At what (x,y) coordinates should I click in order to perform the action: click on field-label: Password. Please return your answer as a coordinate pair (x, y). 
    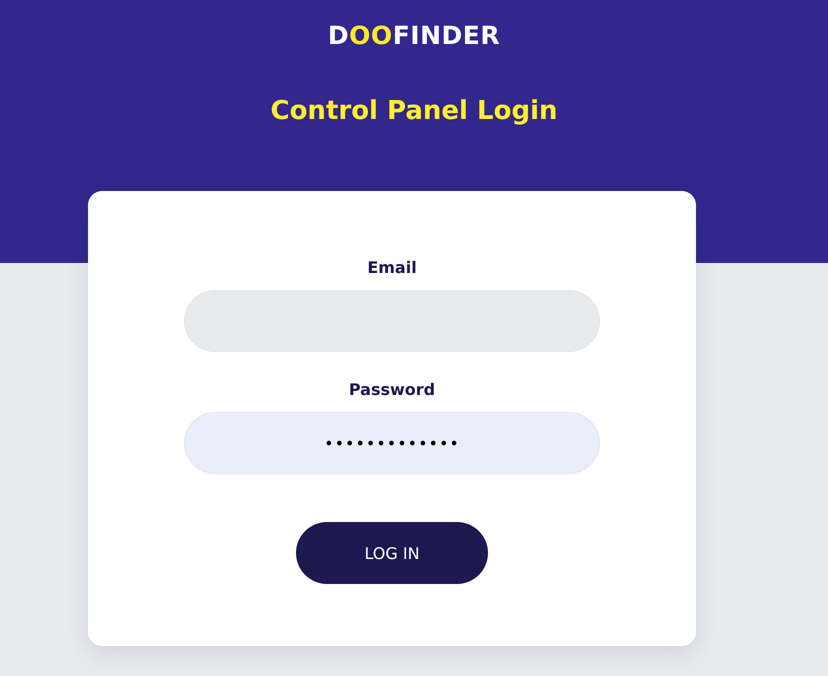
    Looking at the image, I should click on (392, 390).